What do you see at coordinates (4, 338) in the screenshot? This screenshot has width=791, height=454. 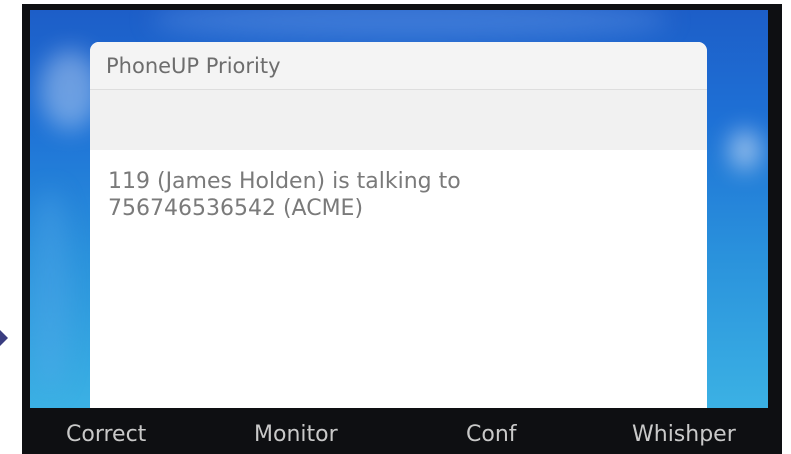 I see `pointer-arrow-icon` at bounding box center [4, 338].